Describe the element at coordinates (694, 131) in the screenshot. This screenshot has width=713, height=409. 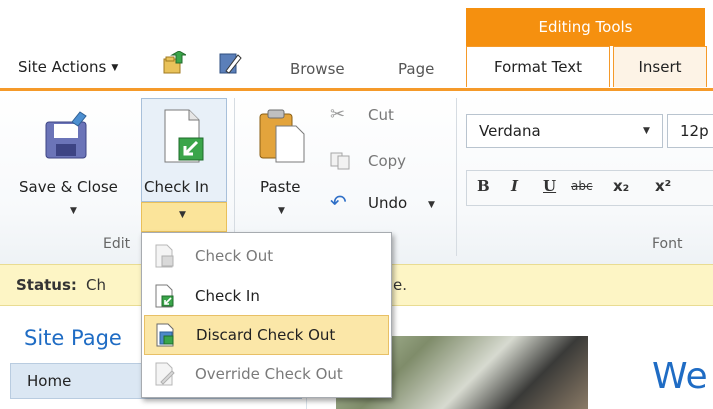
I see `font-size-value: 12p` at that location.